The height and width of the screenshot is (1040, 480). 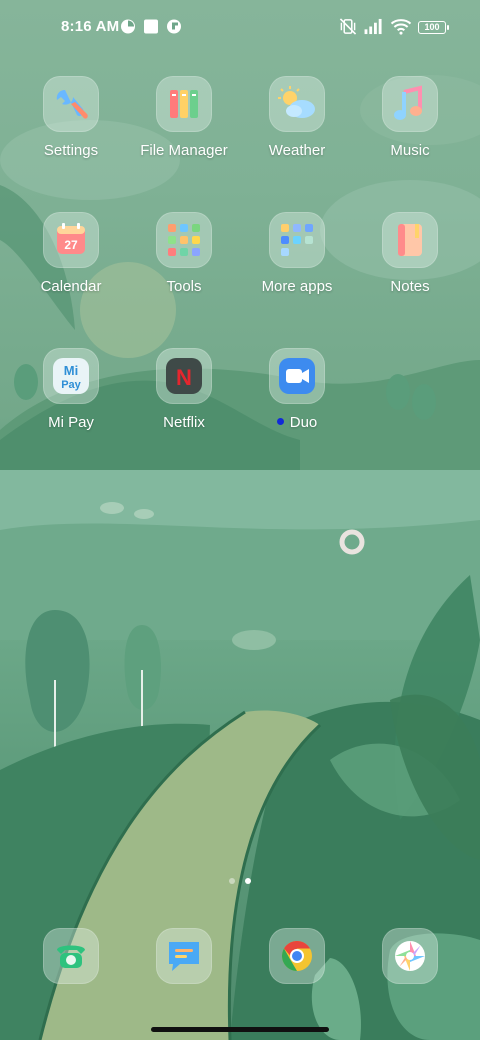 What do you see at coordinates (71, 150) in the screenshot?
I see `app-label: Settings` at bounding box center [71, 150].